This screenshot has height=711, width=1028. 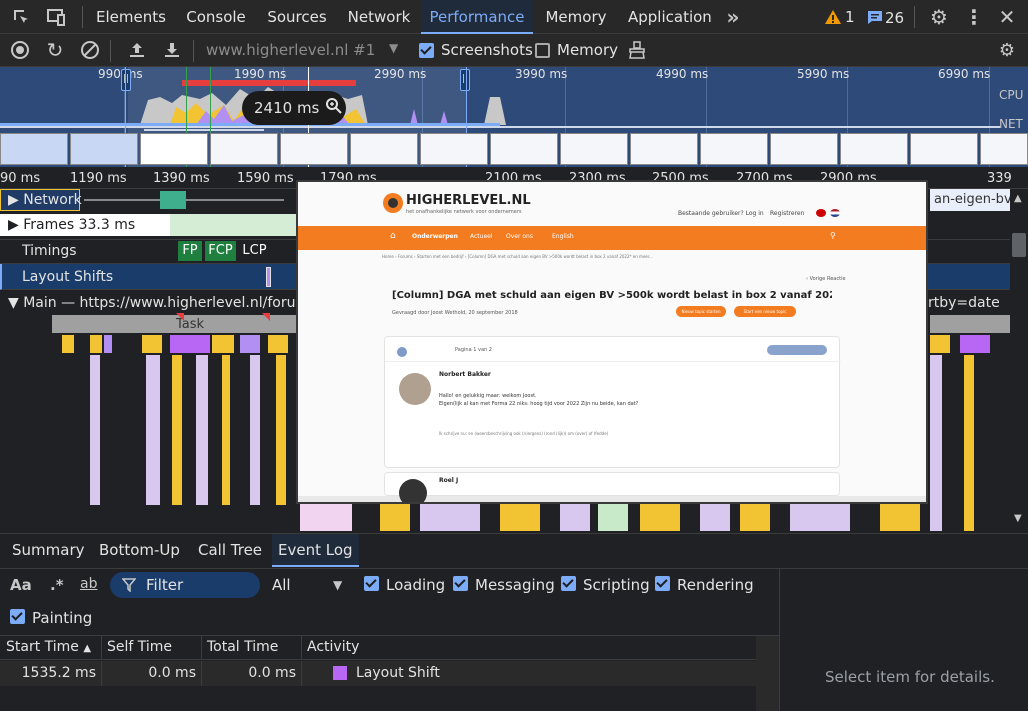 I want to click on category-select: All, so click(x=281, y=585).